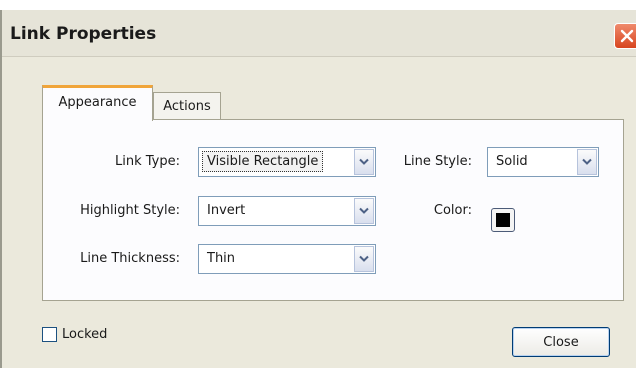 The width and height of the screenshot is (636, 368). I want to click on line-style-select: Solid, so click(543, 162).